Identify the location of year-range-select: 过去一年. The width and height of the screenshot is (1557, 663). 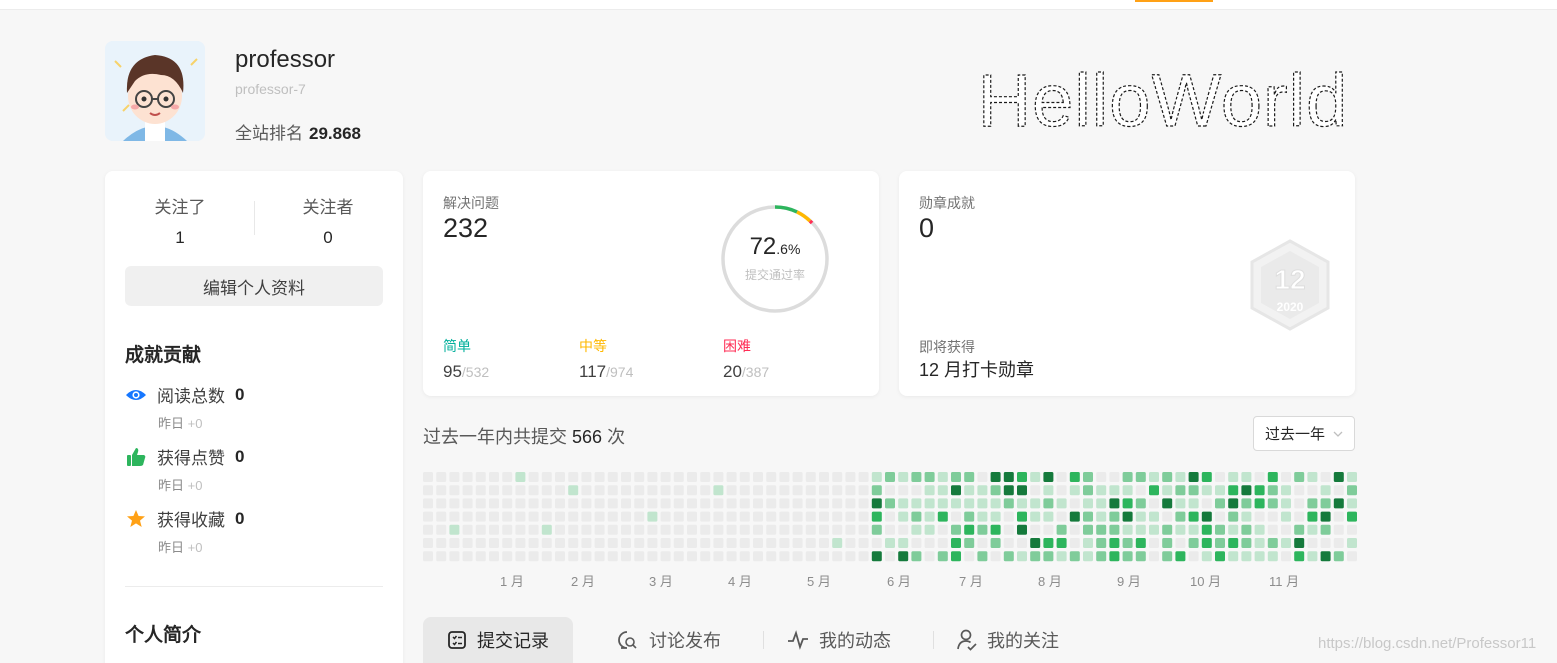
(1304, 433).